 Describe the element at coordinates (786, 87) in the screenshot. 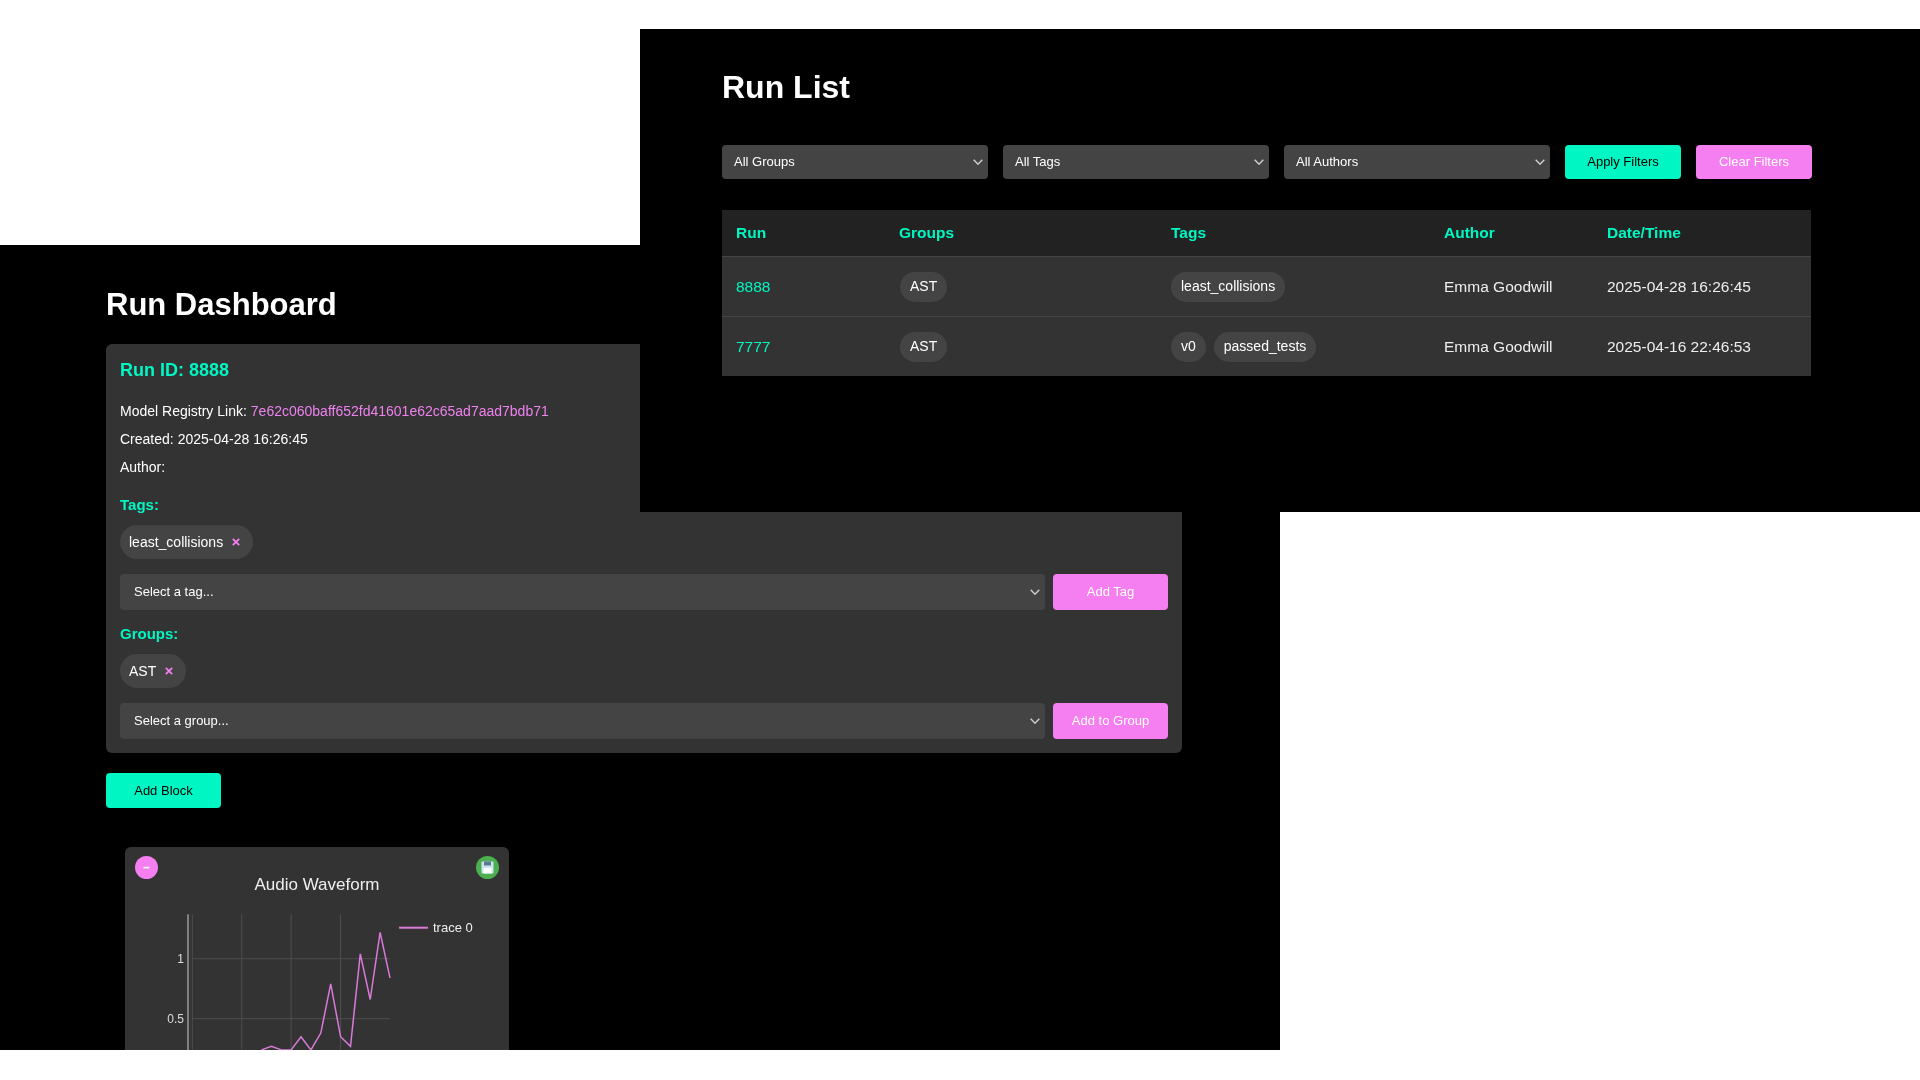

I see `page-title: Run List` at that location.